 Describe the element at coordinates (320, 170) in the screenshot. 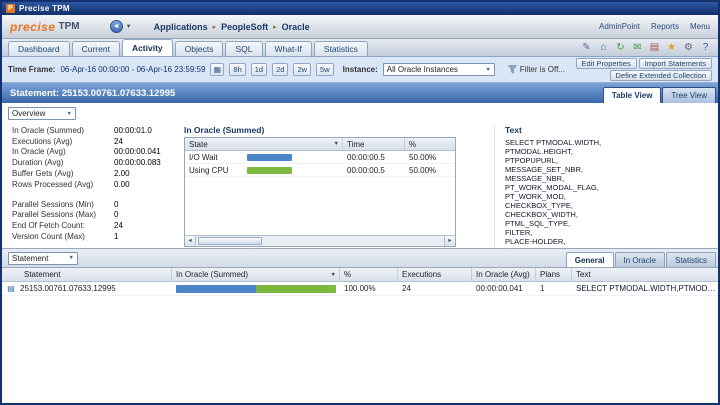

I see `state-row-using-cpu: Using CPU 00:00:00.5 50.00%` at that location.